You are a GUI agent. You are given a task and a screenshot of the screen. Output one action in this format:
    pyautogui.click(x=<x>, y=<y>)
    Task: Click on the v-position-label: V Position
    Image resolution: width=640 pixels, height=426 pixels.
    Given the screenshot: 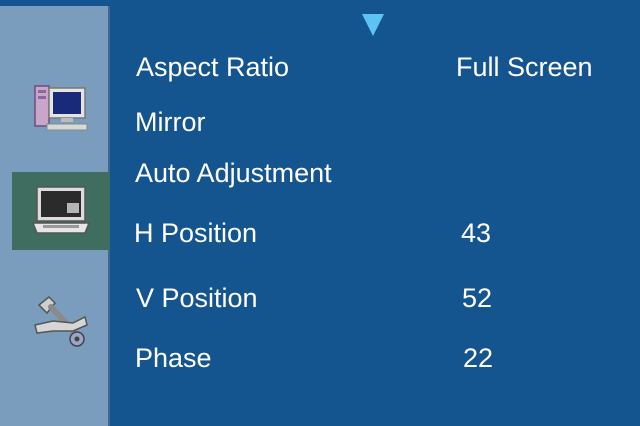 What is the action you would take?
    pyautogui.click(x=197, y=298)
    